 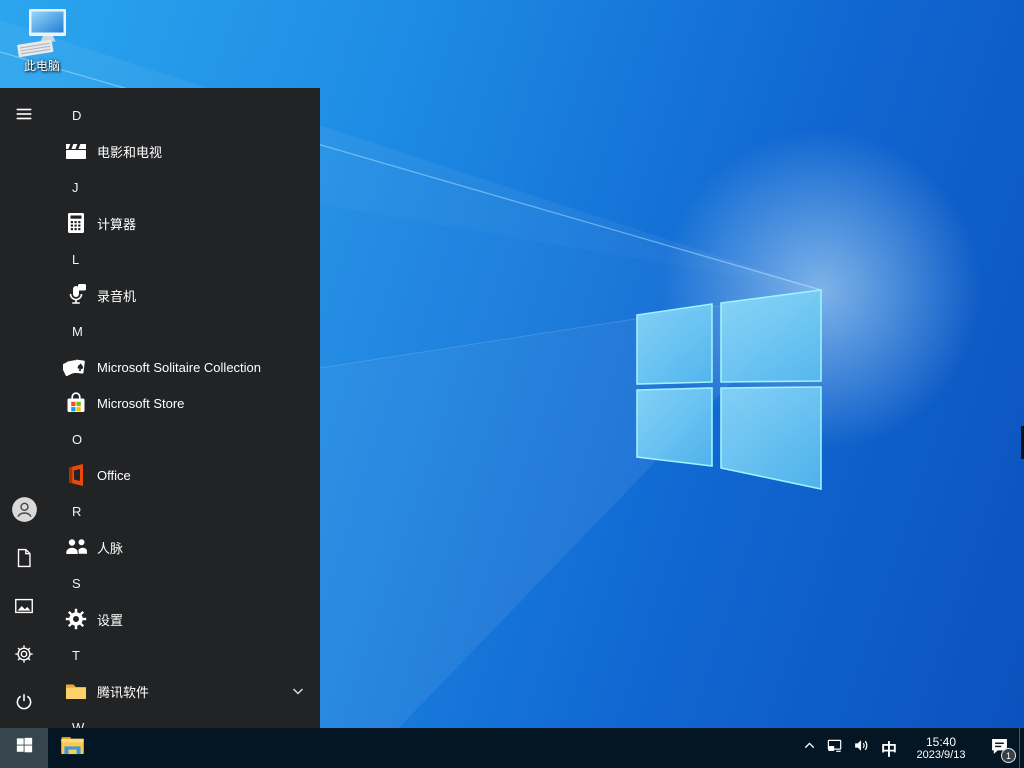 I want to click on app-label: 设置, so click(x=110, y=620).